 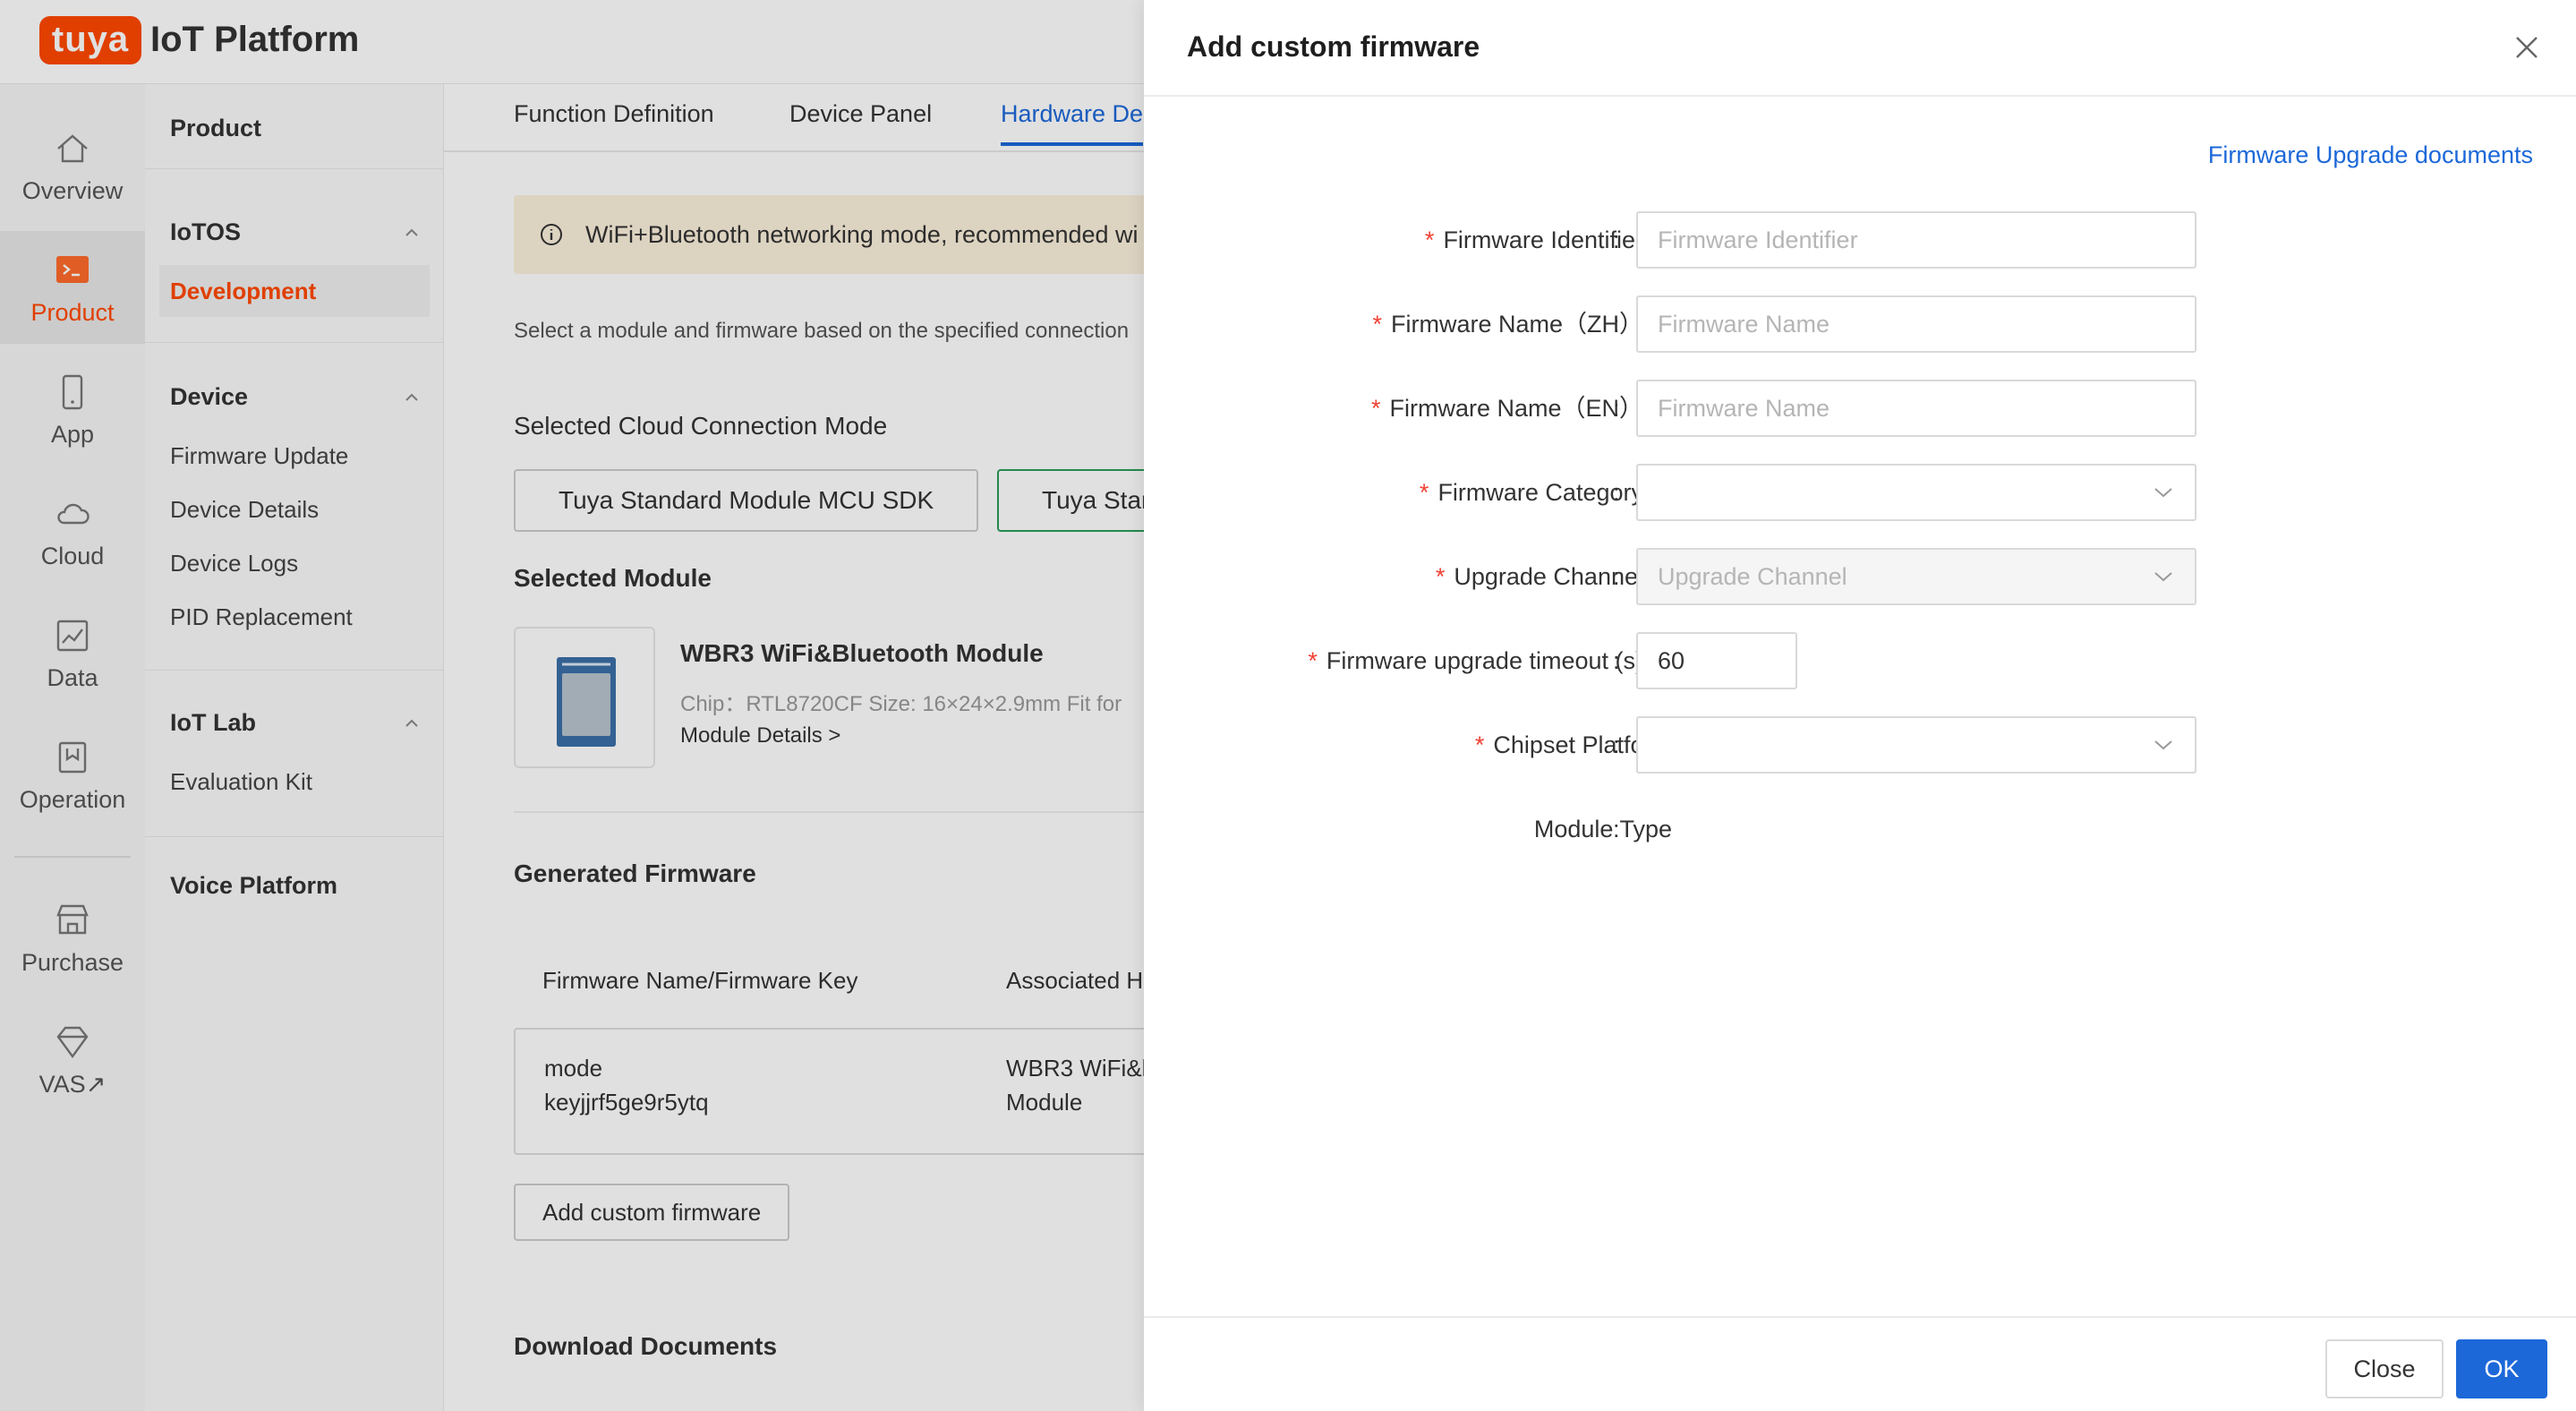 I want to click on ok-button: OK, so click(x=2501, y=1368).